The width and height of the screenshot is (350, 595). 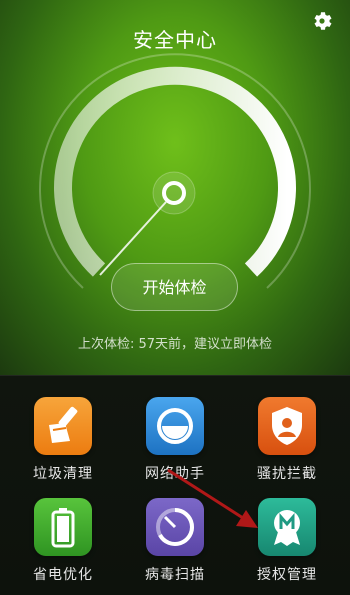 I want to click on permission-icon, so click(x=287, y=527).